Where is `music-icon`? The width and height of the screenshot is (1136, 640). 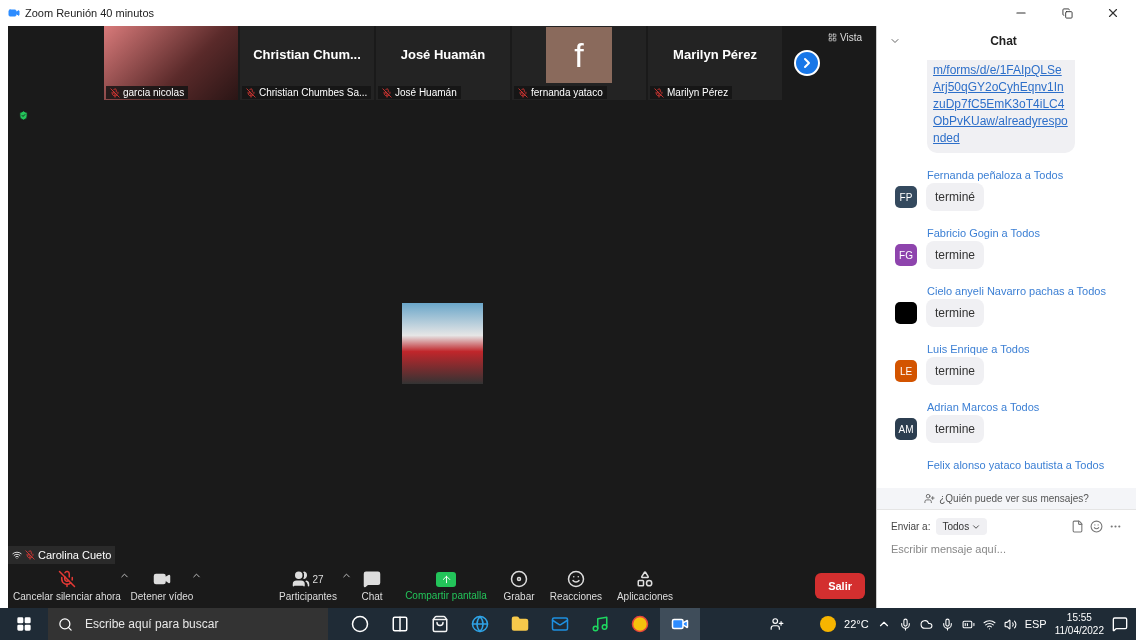
music-icon is located at coordinates (600, 624).